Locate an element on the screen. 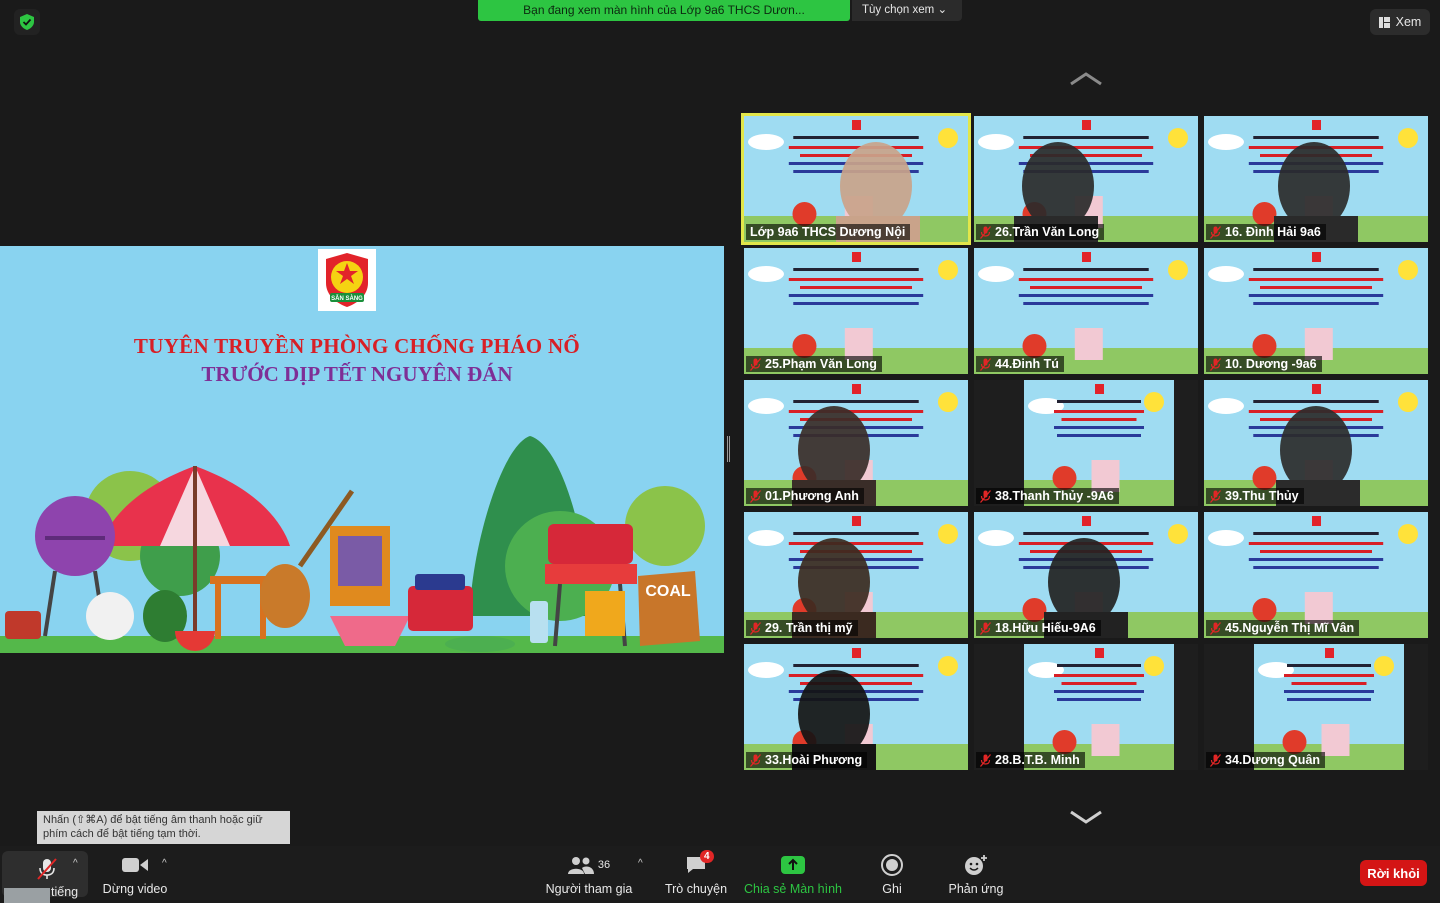  participants-options-caret-icon: ^ is located at coordinates (640, 863).